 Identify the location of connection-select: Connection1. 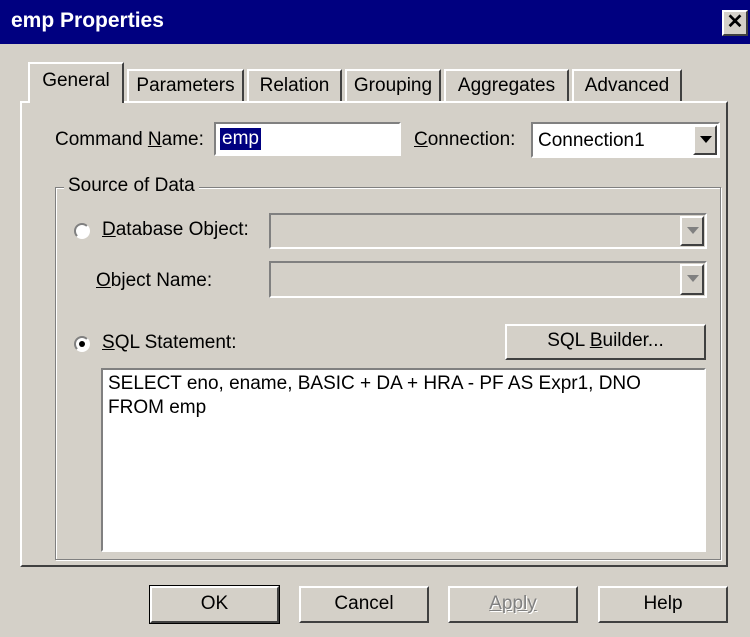
(625, 140).